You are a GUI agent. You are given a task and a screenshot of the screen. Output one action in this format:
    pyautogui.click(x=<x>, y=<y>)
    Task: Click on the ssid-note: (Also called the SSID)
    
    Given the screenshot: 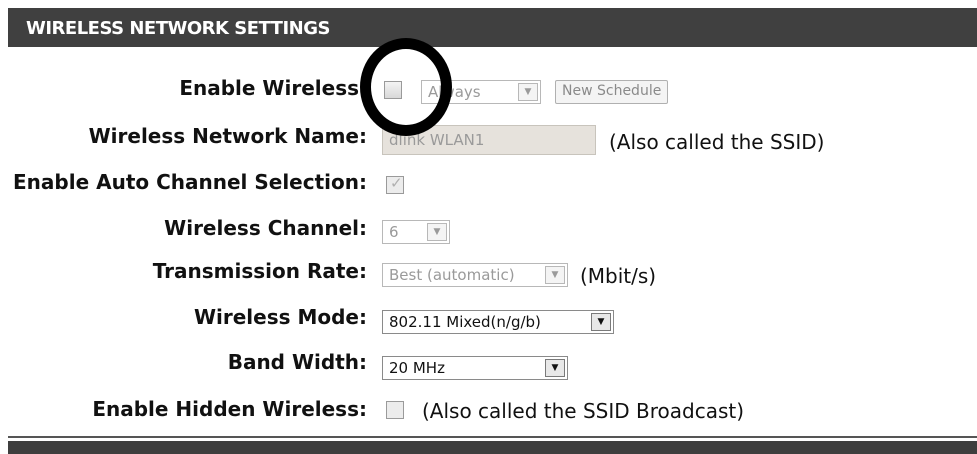 What is the action you would take?
    pyautogui.click(x=717, y=142)
    